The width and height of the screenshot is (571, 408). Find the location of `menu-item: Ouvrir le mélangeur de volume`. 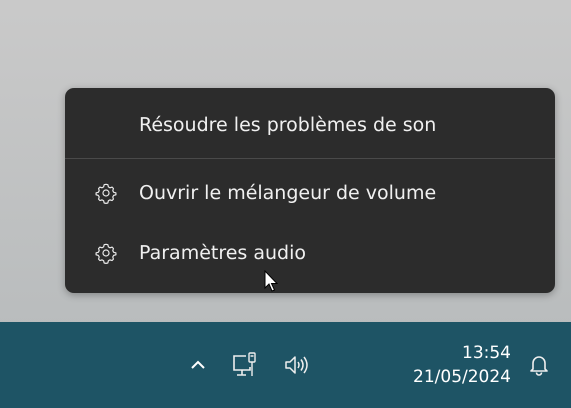

menu-item: Ouvrir le mélangeur de volume is located at coordinates (310, 193).